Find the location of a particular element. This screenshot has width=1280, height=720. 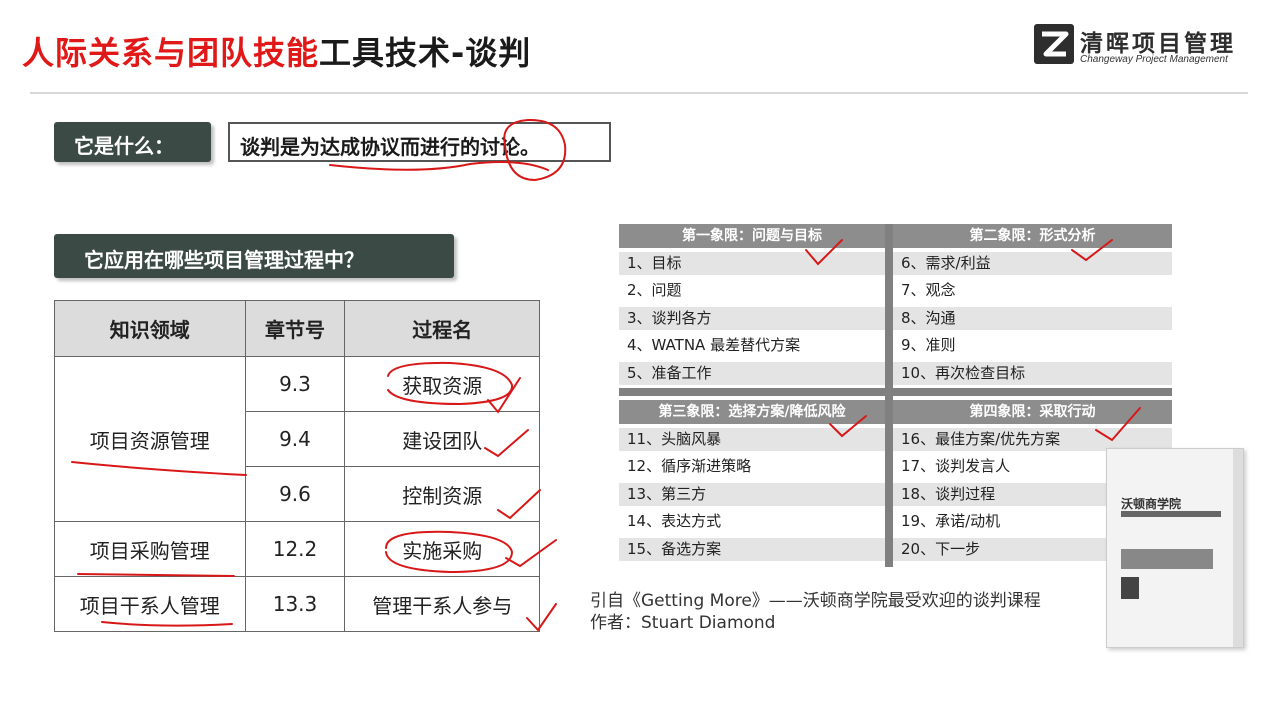

table-row: 项目资源管理 9.3 获取资源 is located at coordinates (297, 439).